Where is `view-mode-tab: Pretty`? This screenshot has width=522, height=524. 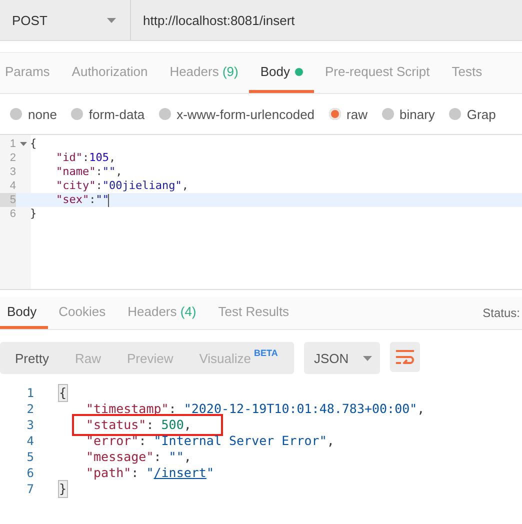
view-mode-tab: Pretty is located at coordinates (30, 358).